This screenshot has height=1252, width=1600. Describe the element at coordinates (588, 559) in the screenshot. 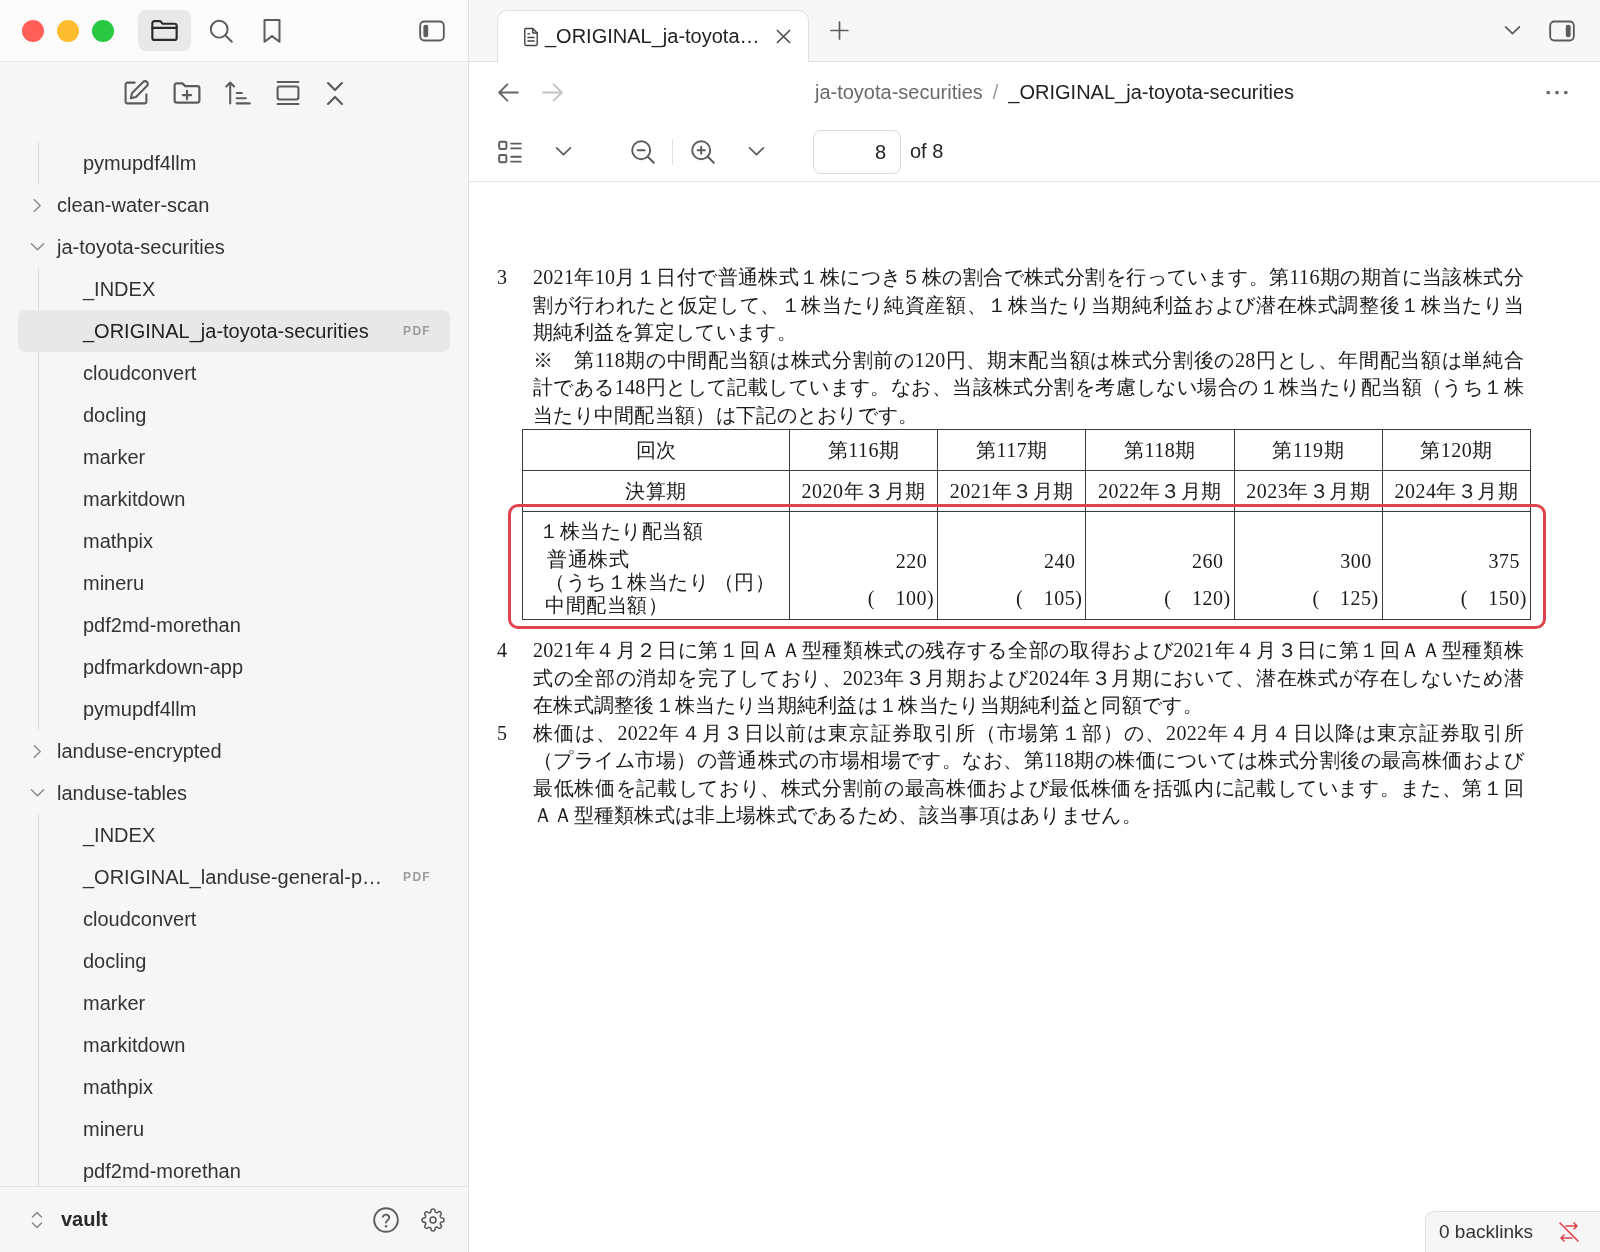

I see `row-sublabel: 普通株式` at that location.